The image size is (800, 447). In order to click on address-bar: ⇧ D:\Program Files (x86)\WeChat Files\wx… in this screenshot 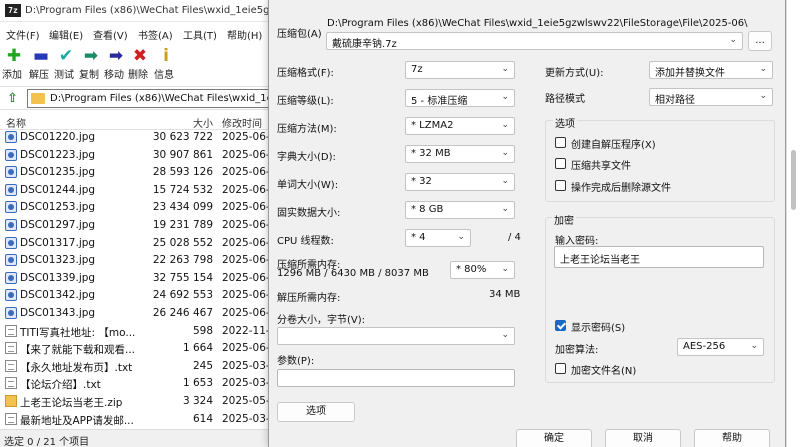, I will do `click(134, 98)`.